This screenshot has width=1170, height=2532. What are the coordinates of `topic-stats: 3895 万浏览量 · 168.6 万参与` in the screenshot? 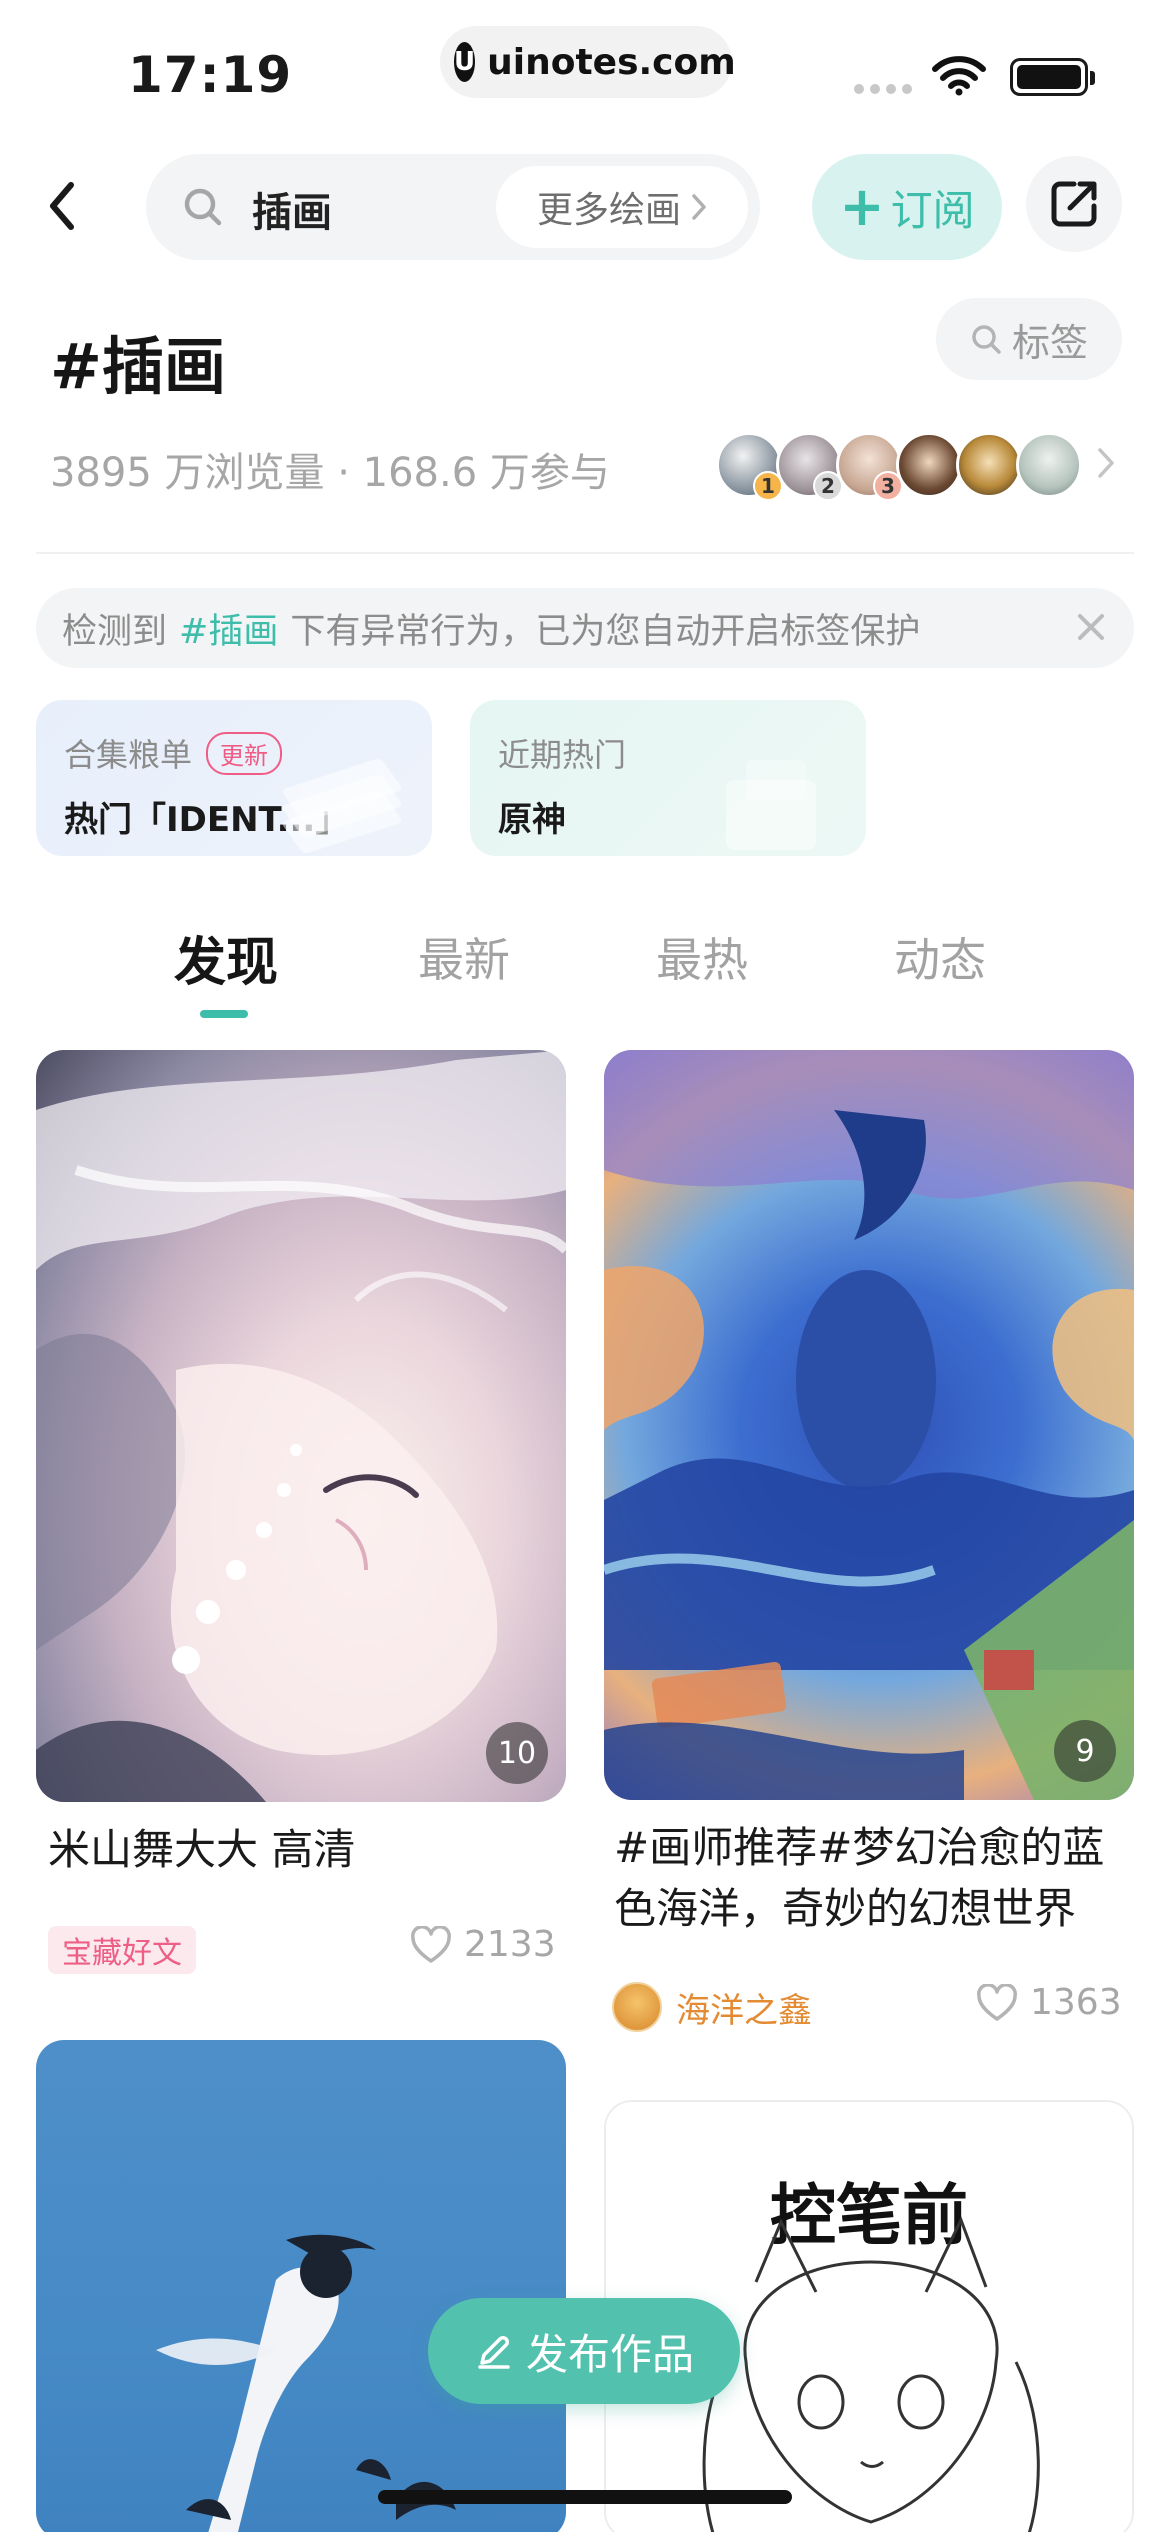 It's located at (330, 473).